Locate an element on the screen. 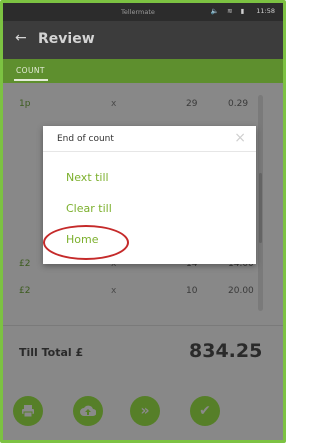 This screenshot has height=443, width=320. print-button is located at coordinates (28, 411).